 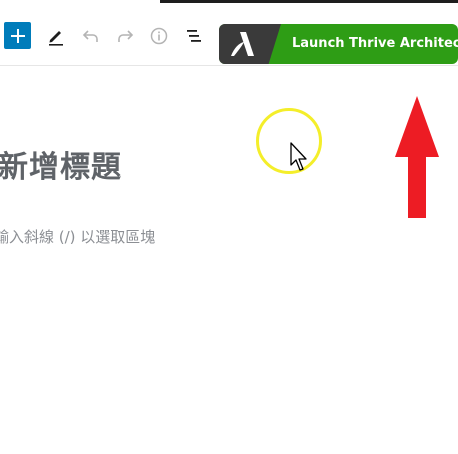 I want to click on add-block-button, so click(x=17, y=35).